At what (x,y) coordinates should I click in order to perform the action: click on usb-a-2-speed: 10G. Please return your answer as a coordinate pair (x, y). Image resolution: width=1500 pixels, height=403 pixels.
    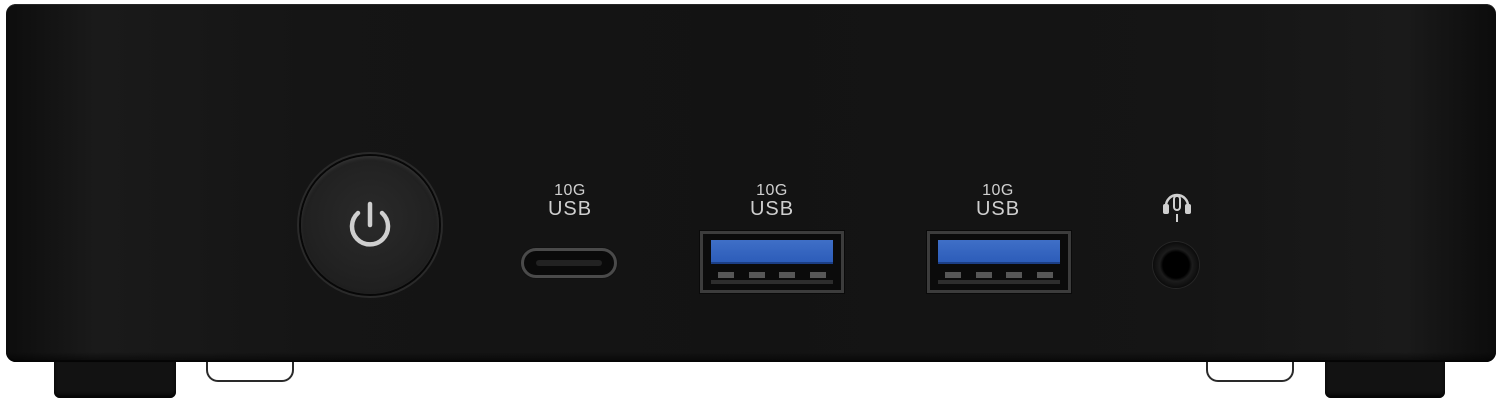
    Looking at the image, I should click on (998, 190).